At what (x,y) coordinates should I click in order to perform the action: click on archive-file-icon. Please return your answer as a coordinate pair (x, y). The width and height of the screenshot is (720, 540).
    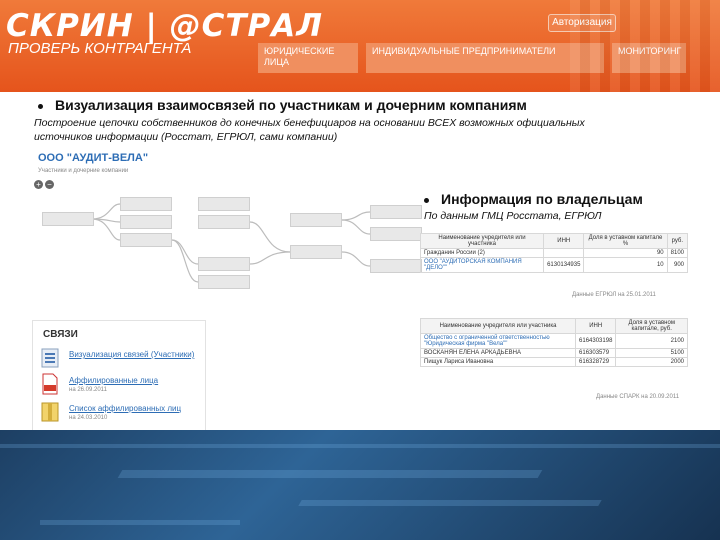
    Looking at the image, I should click on (50, 412).